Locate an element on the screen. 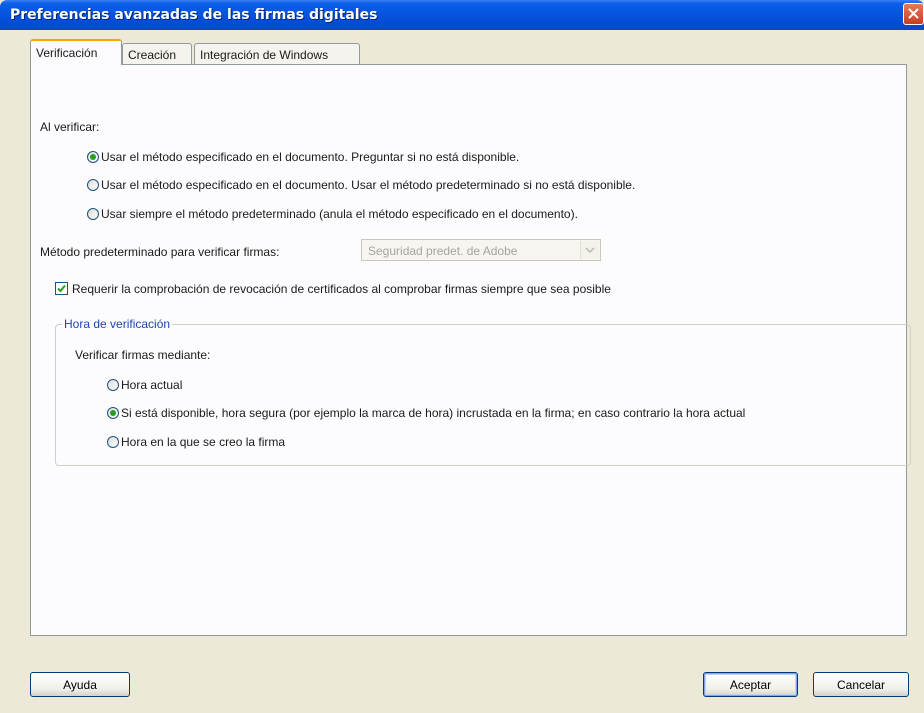 The image size is (924, 713). tab-verificacion: Verificación is located at coordinates (76, 52).